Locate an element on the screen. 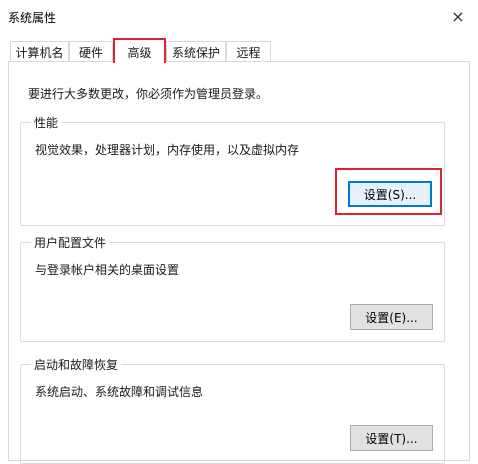 This screenshot has width=478, height=464. startup-recovery-description: 系统启动、系统故障和调试信息 is located at coordinates (119, 392).